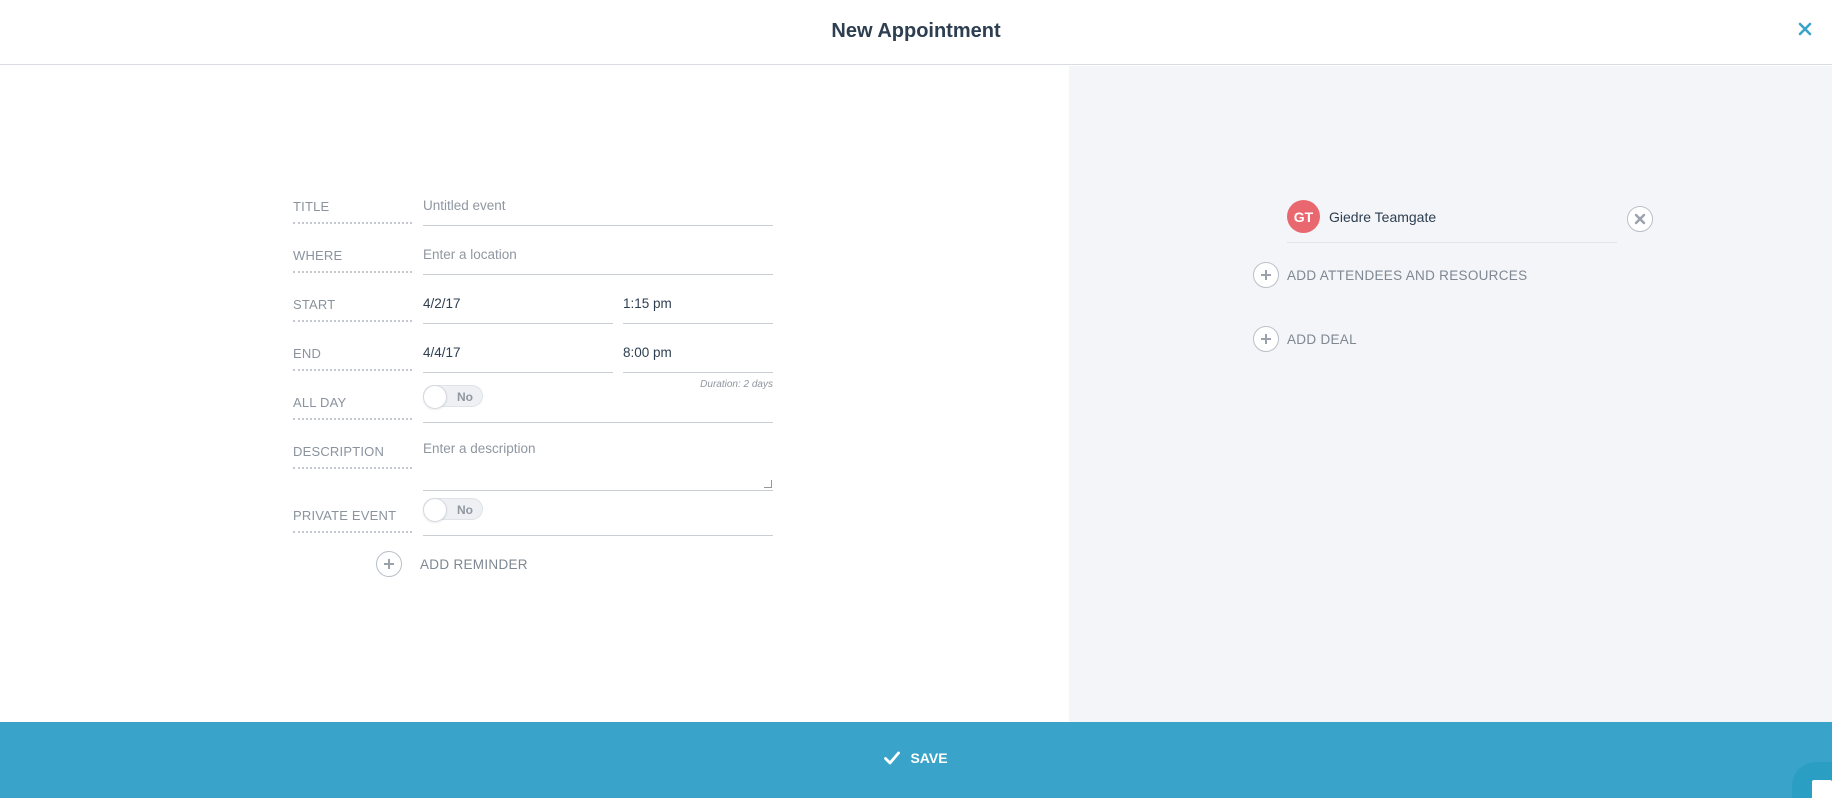 The image size is (1832, 798). Describe the element at coordinates (352, 407) in the screenshot. I see `all-day-label: ALL DAY` at that location.